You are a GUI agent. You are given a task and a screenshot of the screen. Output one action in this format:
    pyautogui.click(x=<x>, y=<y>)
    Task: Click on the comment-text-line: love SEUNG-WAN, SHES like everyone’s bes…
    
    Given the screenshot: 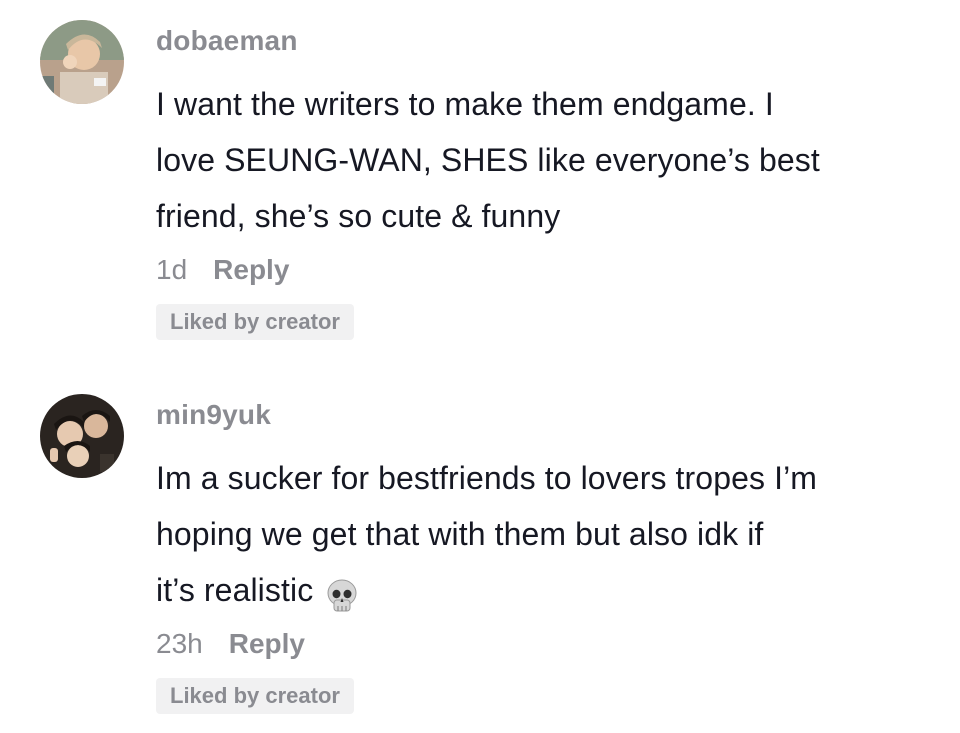 What is the action you would take?
    pyautogui.click(x=488, y=160)
    